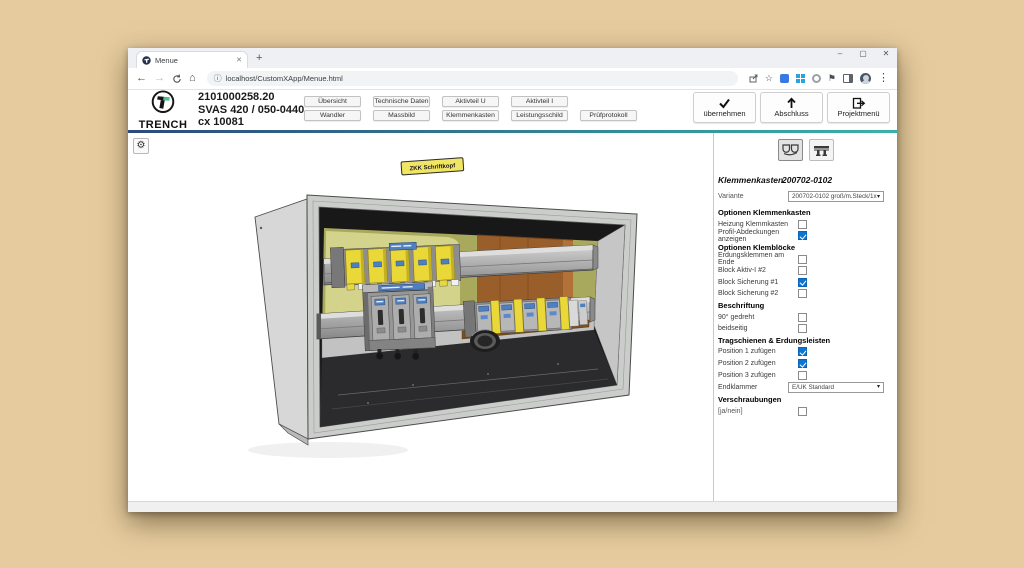  Describe the element at coordinates (816, 78) in the screenshot. I see `extension-circle-icon` at that location.